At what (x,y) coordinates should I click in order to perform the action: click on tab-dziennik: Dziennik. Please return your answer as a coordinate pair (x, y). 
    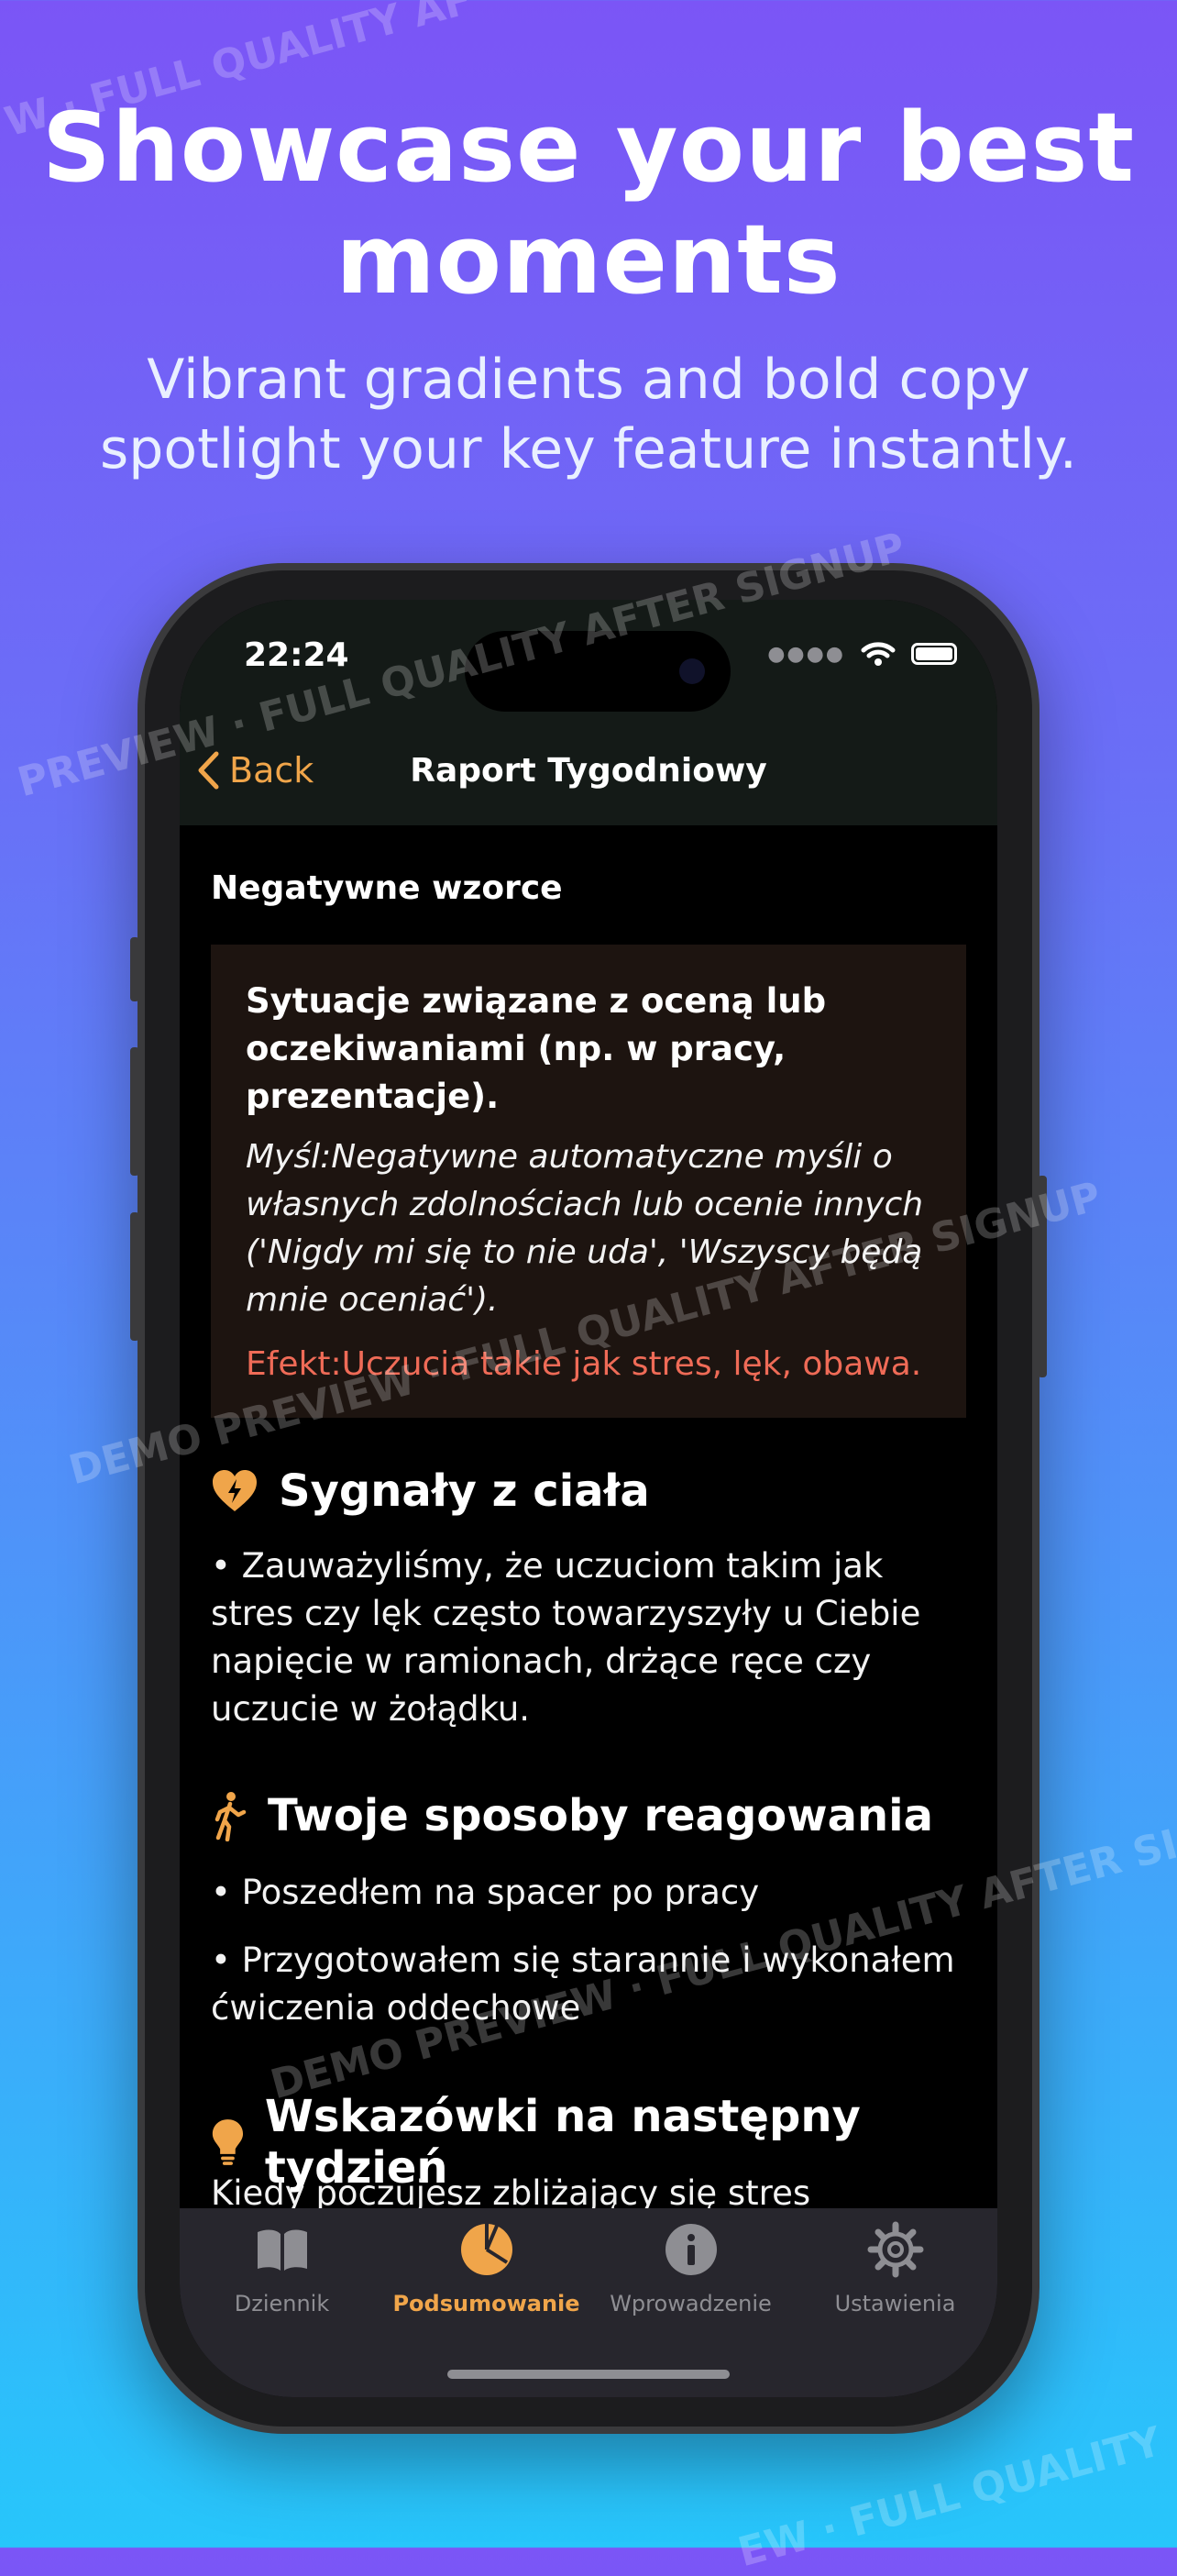
    Looking at the image, I should click on (282, 2268).